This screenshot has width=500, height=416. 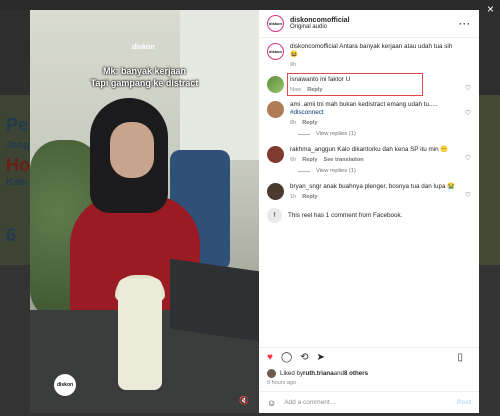 I want to click on add-comment-bar: ☺ Add a comment… Post, so click(x=369, y=402).